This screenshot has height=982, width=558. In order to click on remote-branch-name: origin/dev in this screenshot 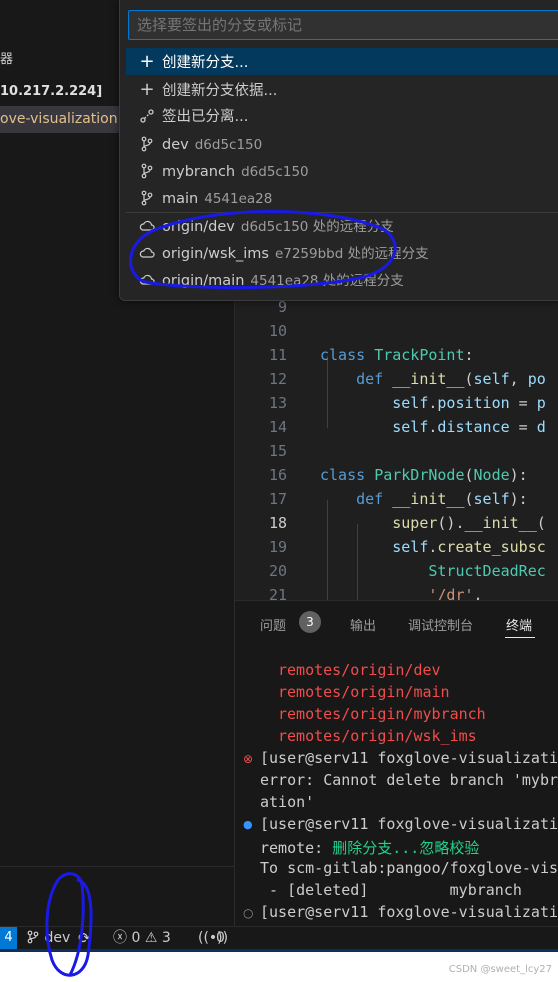, I will do `click(198, 227)`.